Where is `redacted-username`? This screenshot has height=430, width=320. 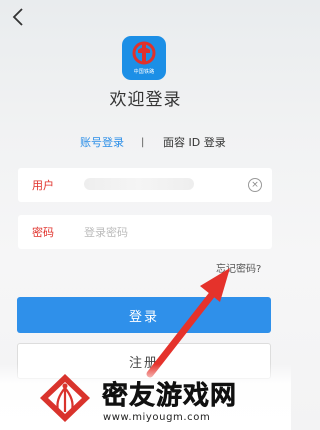 redacted-username is located at coordinates (139, 183).